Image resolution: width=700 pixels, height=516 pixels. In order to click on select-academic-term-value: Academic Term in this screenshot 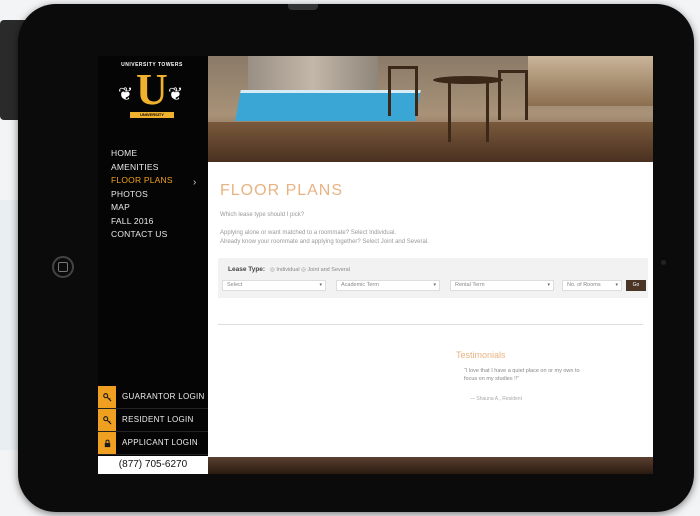, I will do `click(360, 285)`.